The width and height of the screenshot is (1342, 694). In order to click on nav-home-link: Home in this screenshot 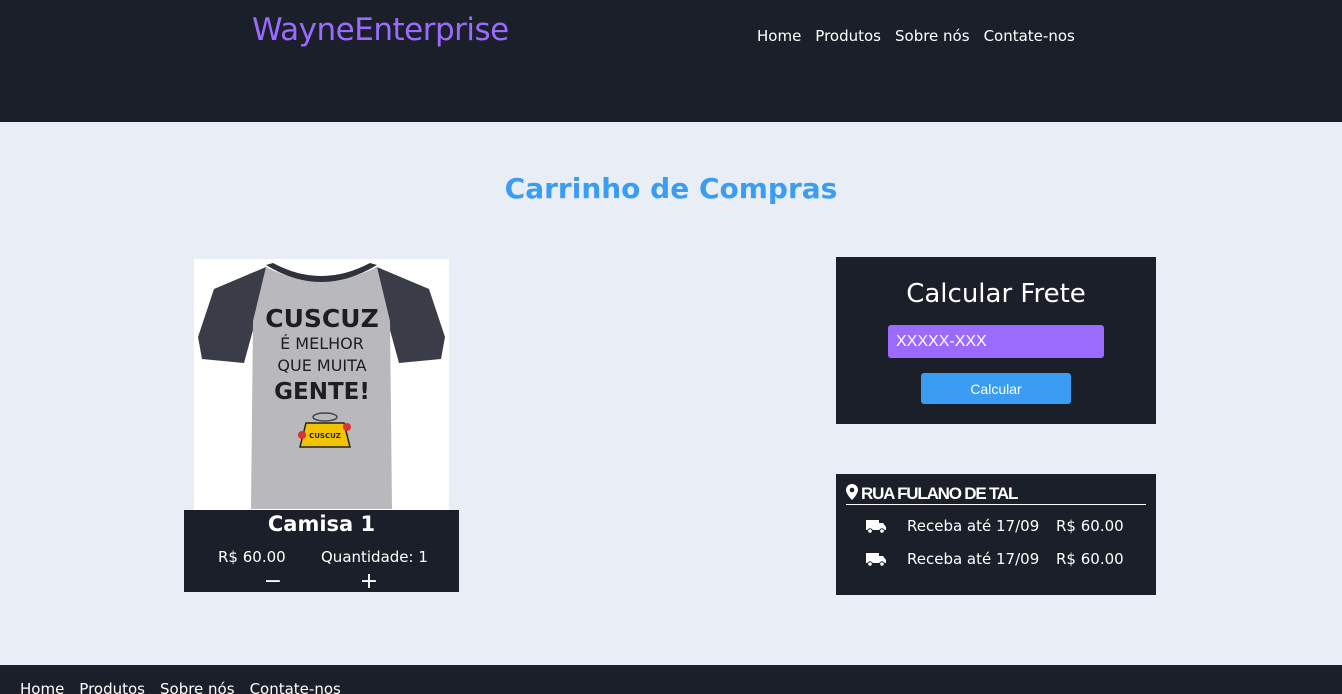, I will do `click(779, 36)`.